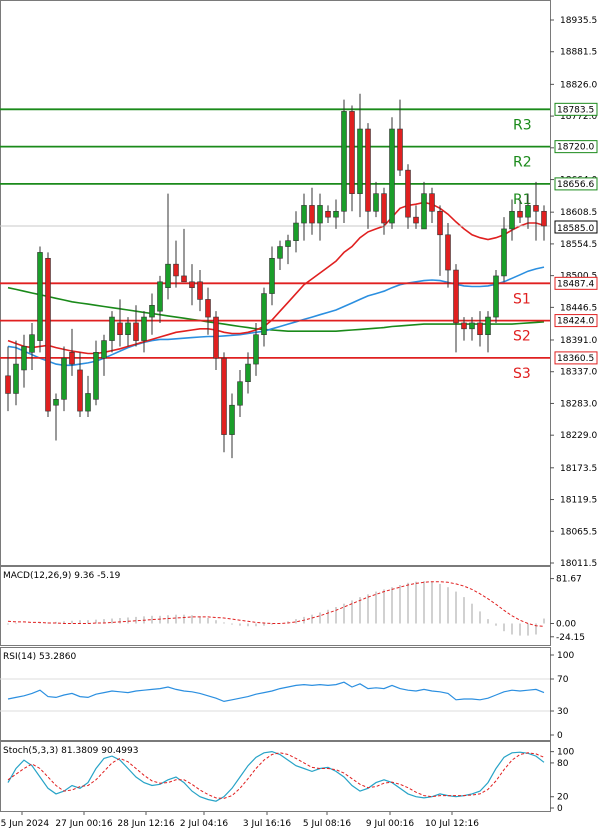 The image size is (600, 836). I want to click on stoch-tick-label: 0, so click(560, 809).